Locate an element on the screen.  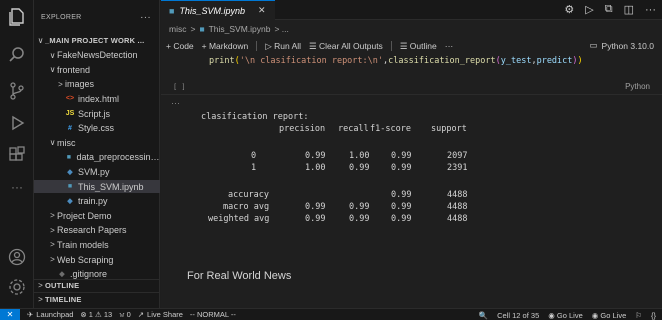
outline-icon: ☰ is located at coordinates (404, 45).